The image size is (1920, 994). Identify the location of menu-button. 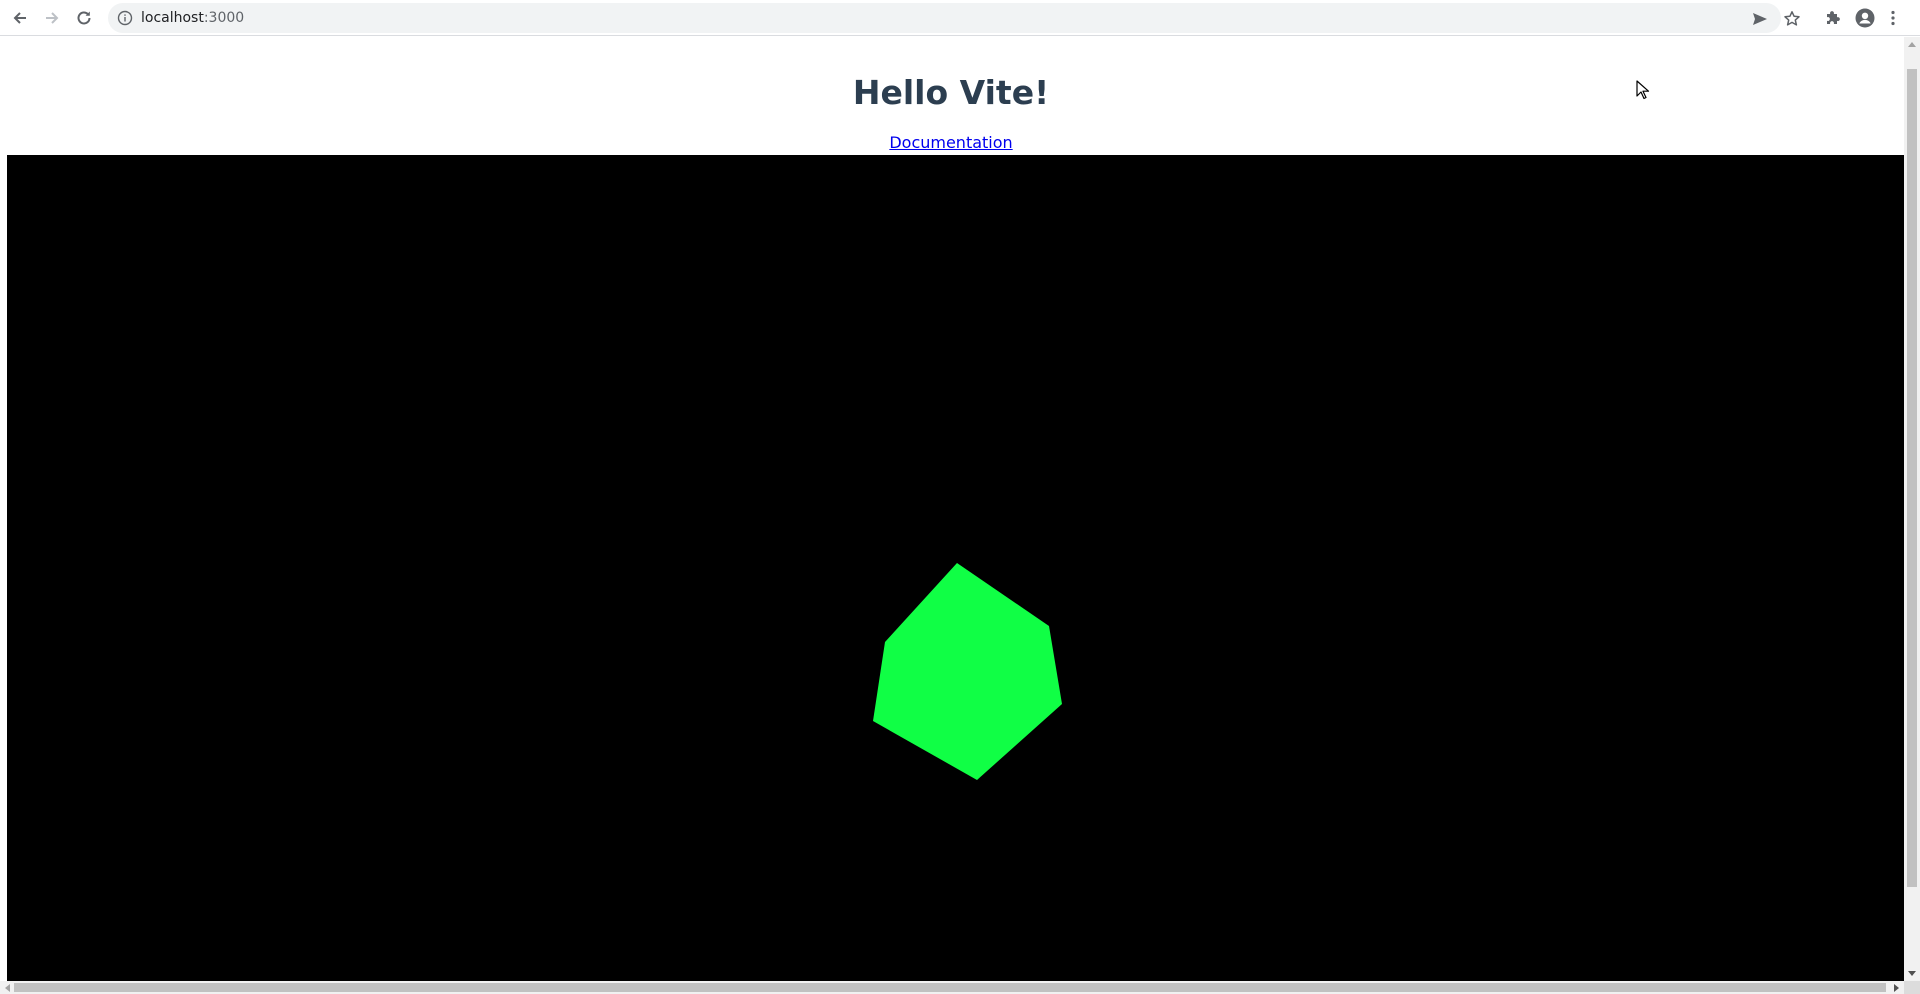
(1893, 18).